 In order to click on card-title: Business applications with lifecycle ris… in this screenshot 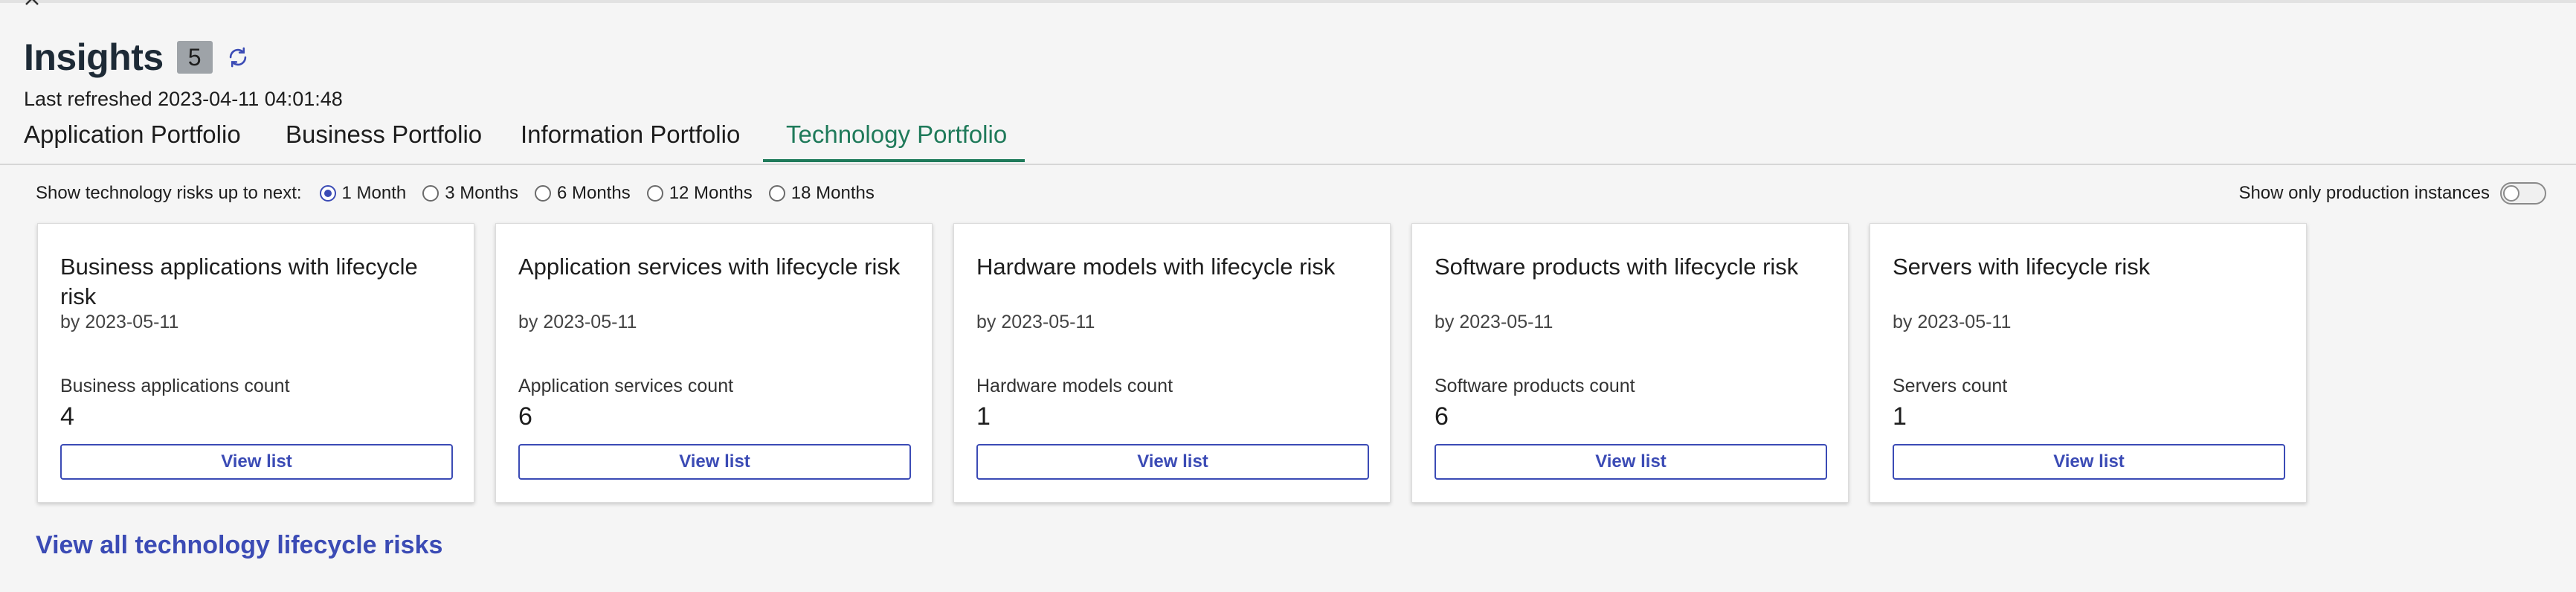, I will do `click(239, 281)`.